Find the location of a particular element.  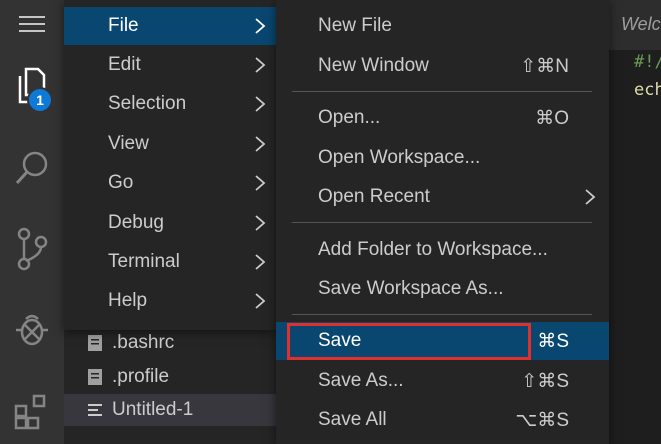

source-control-icon is located at coordinates (32, 249).